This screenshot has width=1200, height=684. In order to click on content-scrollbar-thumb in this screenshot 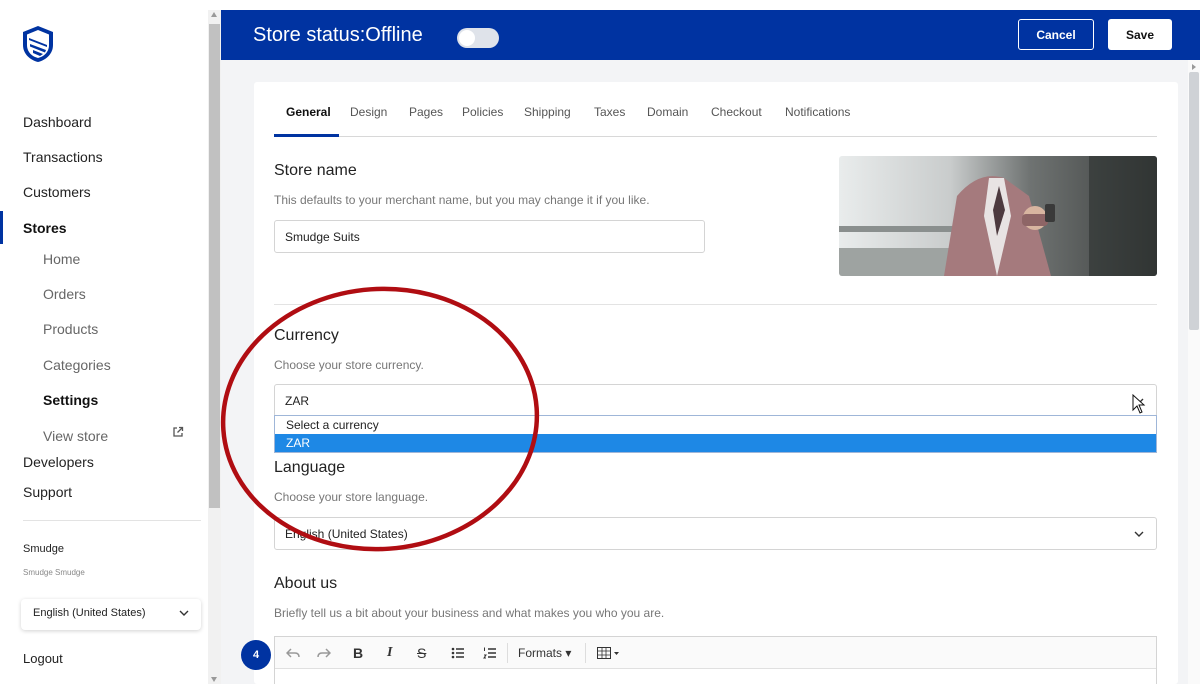, I will do `click(1194, 201)`.